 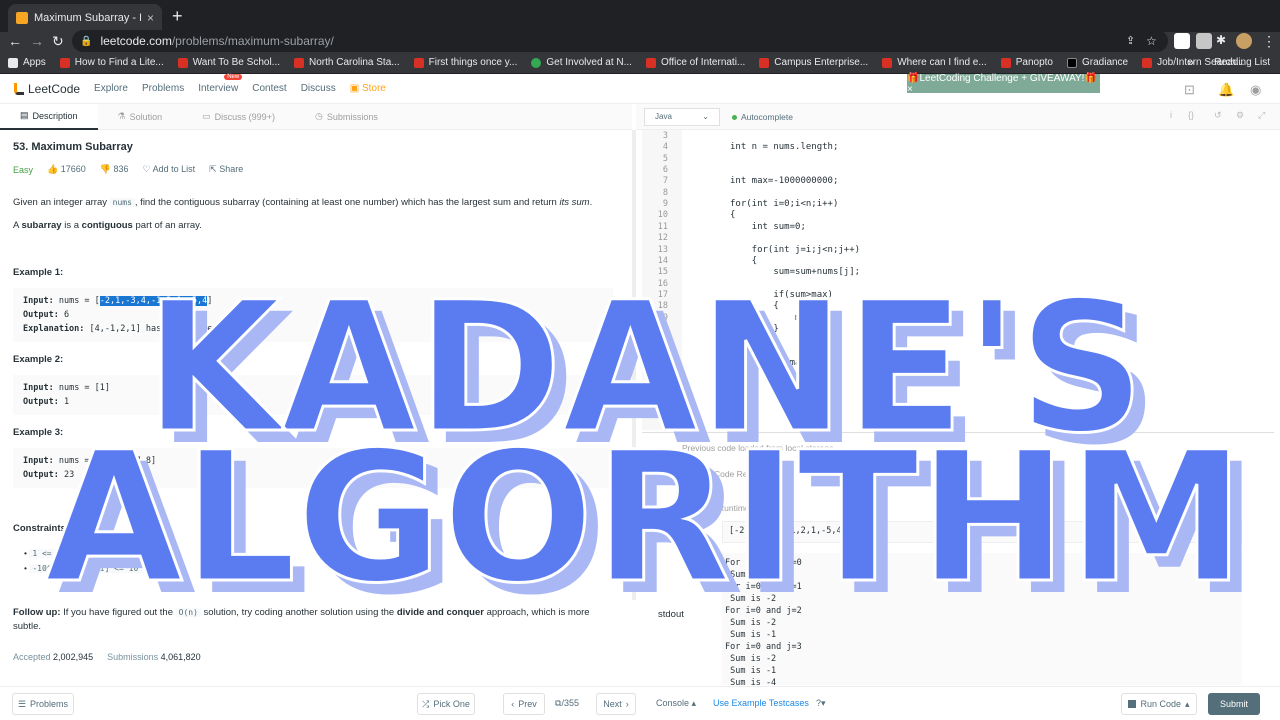 What do you see at coordinates (1159, 704) in the screenshot?
I see `run-code-button: Run Code ▴` at bounding box center [1159, 704].